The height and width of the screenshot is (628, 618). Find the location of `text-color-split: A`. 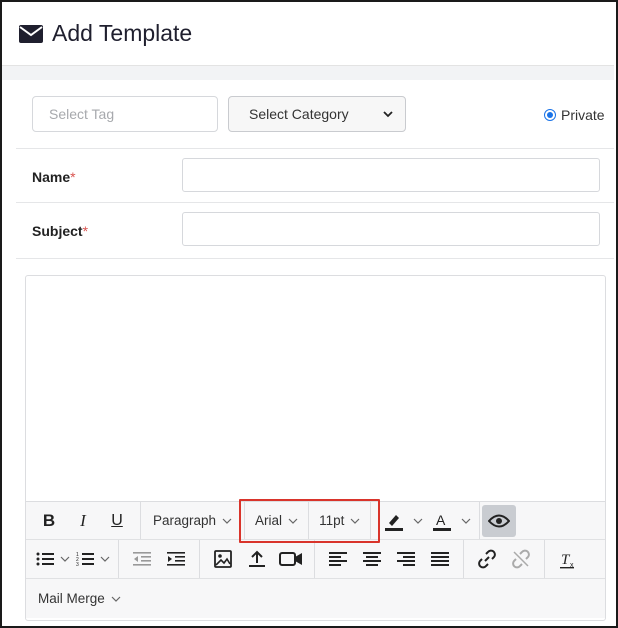

text-color-split: A is located at coordinates (449, 521).